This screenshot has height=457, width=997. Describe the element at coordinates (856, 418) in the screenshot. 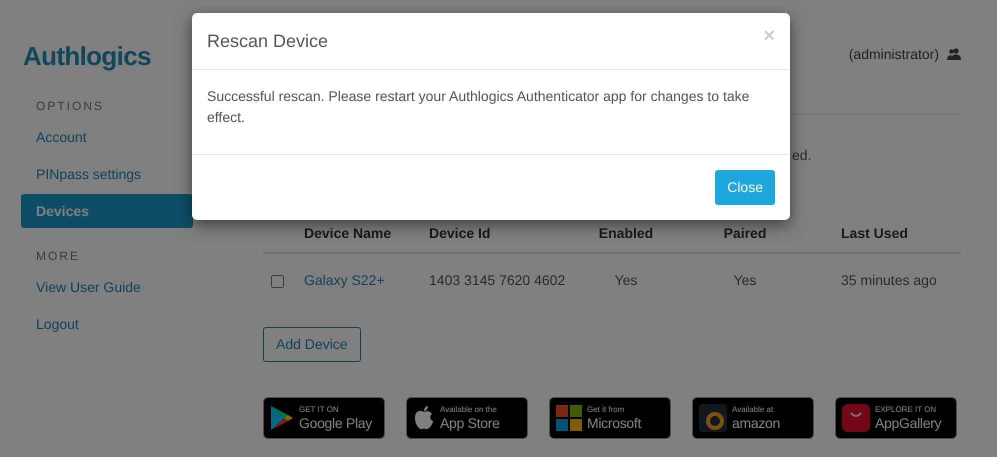

I see `bag-icon` at that location.